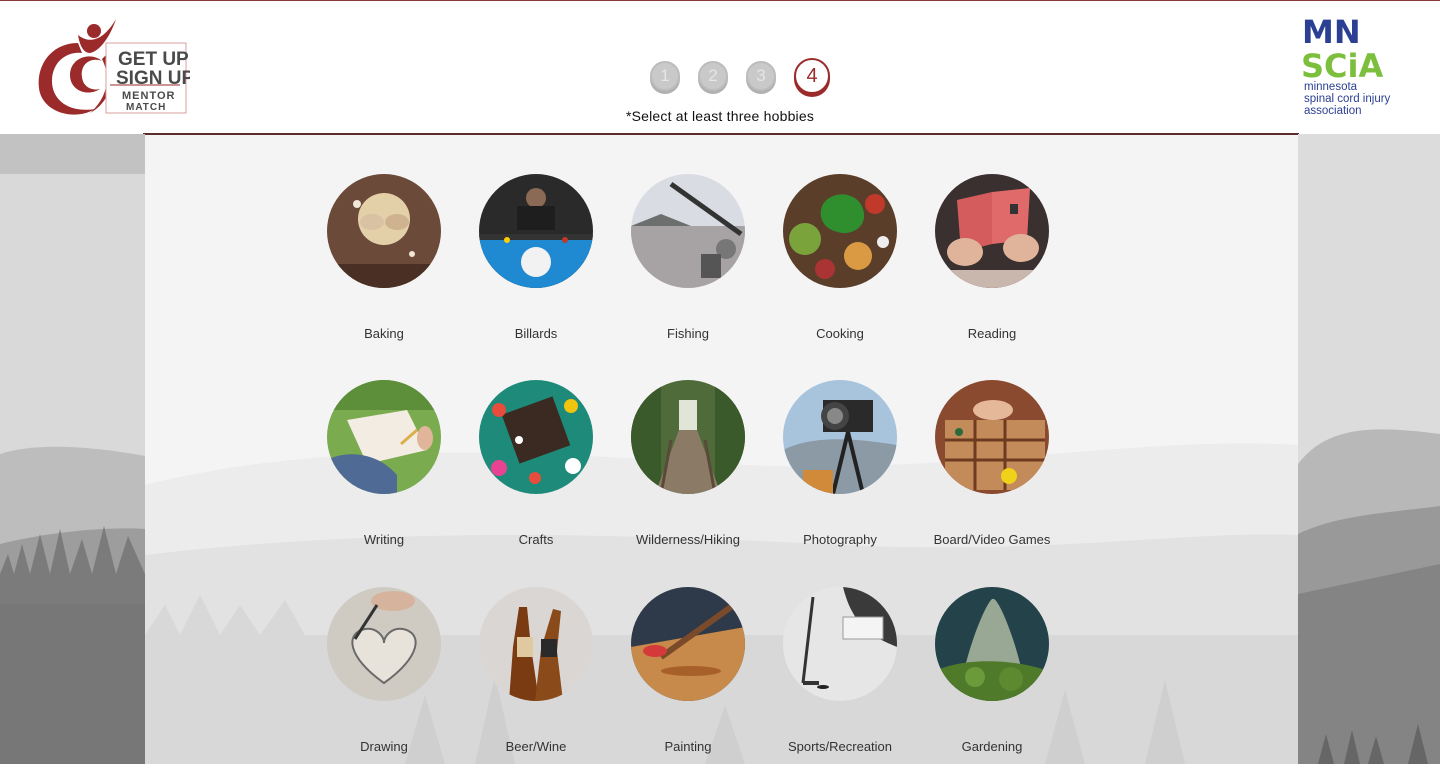  Describe the element at coordinates (992, 437) in the screenshot. I see `games-image` at that location.